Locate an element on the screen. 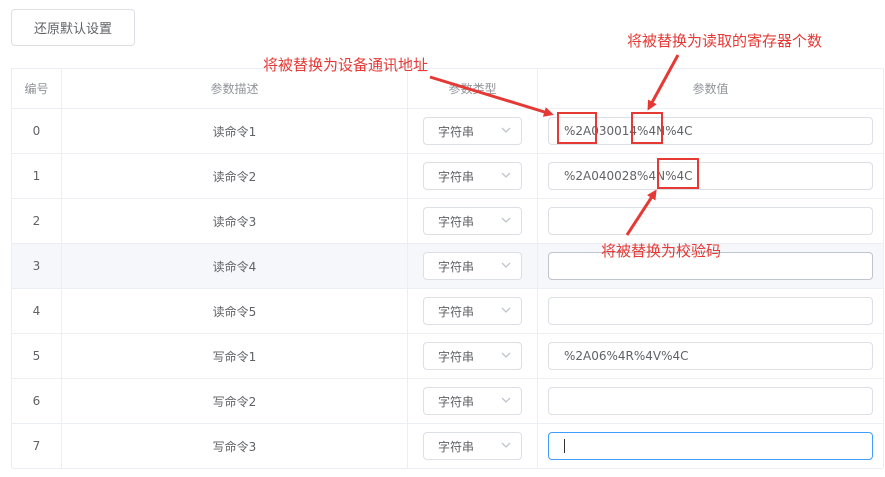 The width and height of the screenshot is (885, 477). row-id: 2 is located at coordinates (37, 221).